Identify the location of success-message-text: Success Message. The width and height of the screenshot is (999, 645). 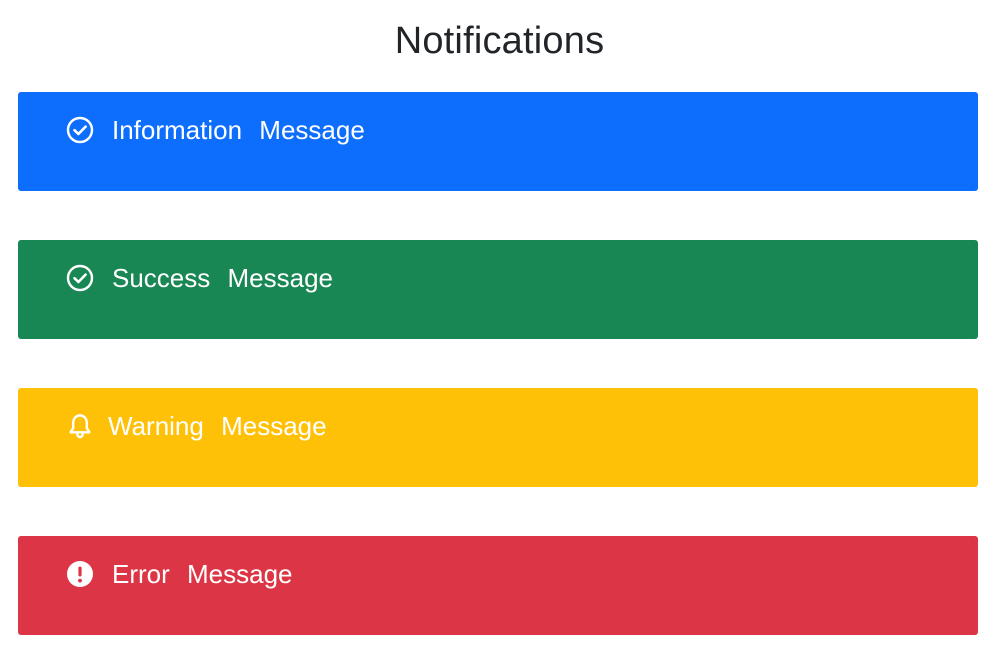
(222, 278).